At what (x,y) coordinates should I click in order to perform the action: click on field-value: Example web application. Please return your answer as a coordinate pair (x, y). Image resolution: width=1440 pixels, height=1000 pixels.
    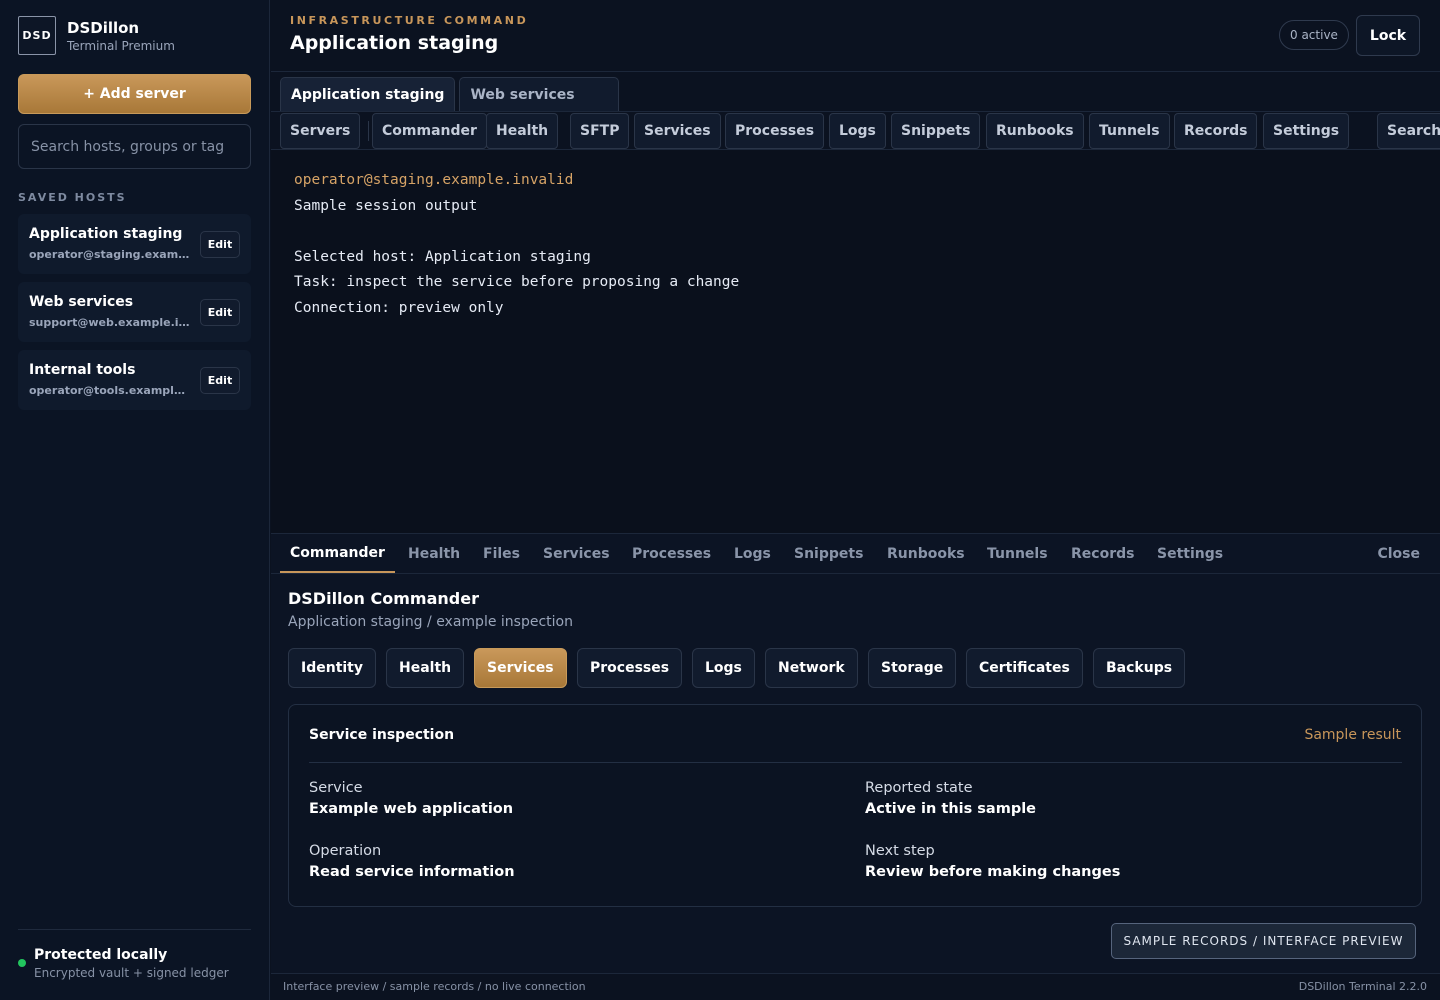
    Looking at the image, I should click on (411, 809).